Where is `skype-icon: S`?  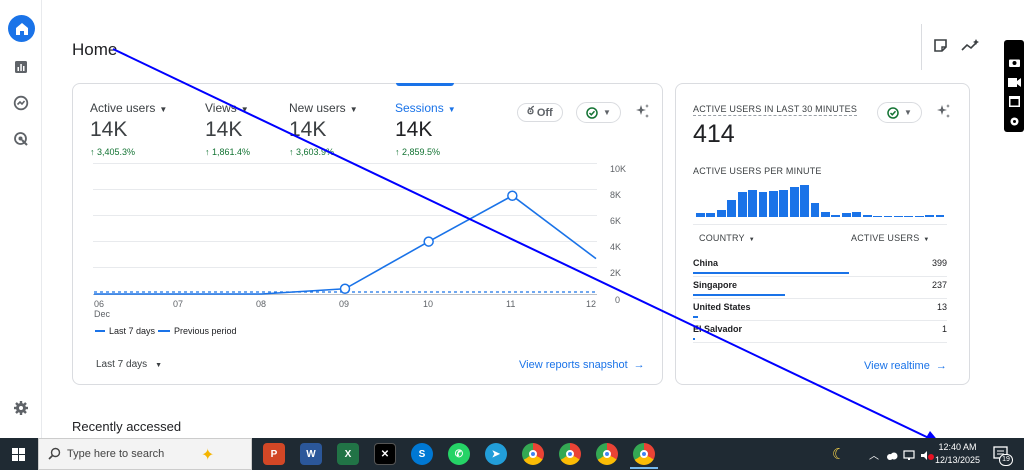 skype-icon: S is located at coordinates (422, 454).